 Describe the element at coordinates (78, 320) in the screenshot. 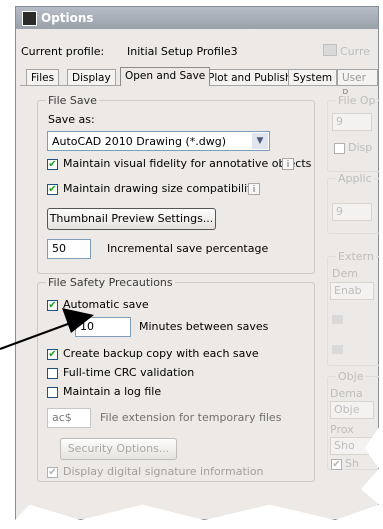

I see `arrow-head` at that location.